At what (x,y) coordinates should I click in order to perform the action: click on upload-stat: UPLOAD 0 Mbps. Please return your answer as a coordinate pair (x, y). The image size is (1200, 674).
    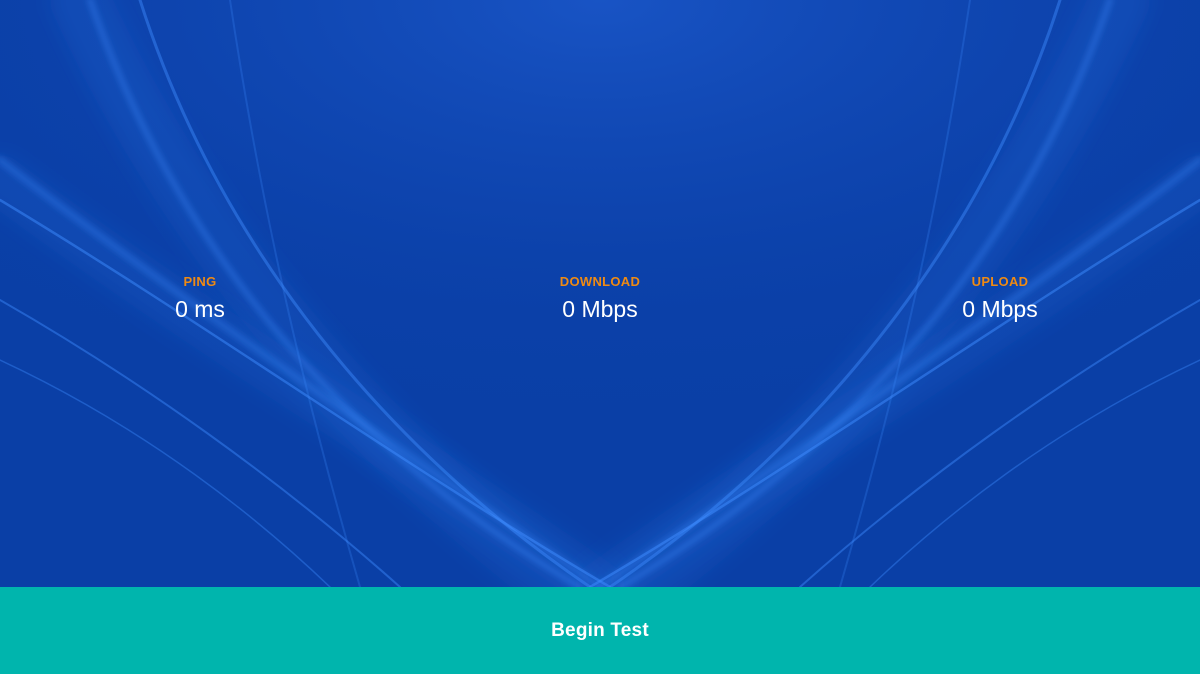
    Looking at the image, I should click on (1000, 299).